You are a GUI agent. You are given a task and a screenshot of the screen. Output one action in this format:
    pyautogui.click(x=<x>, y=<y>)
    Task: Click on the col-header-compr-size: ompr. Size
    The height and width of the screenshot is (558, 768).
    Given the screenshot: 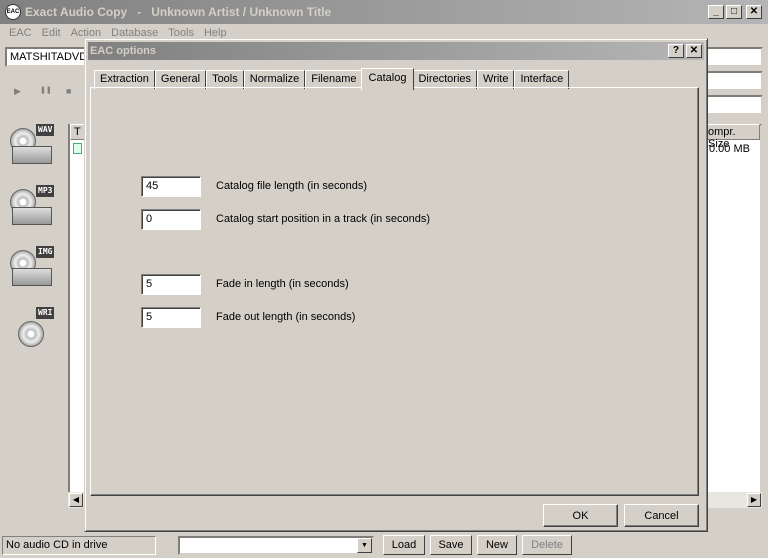 What is the action you would take?
    pyautogui.click(x=732, y=137)
    